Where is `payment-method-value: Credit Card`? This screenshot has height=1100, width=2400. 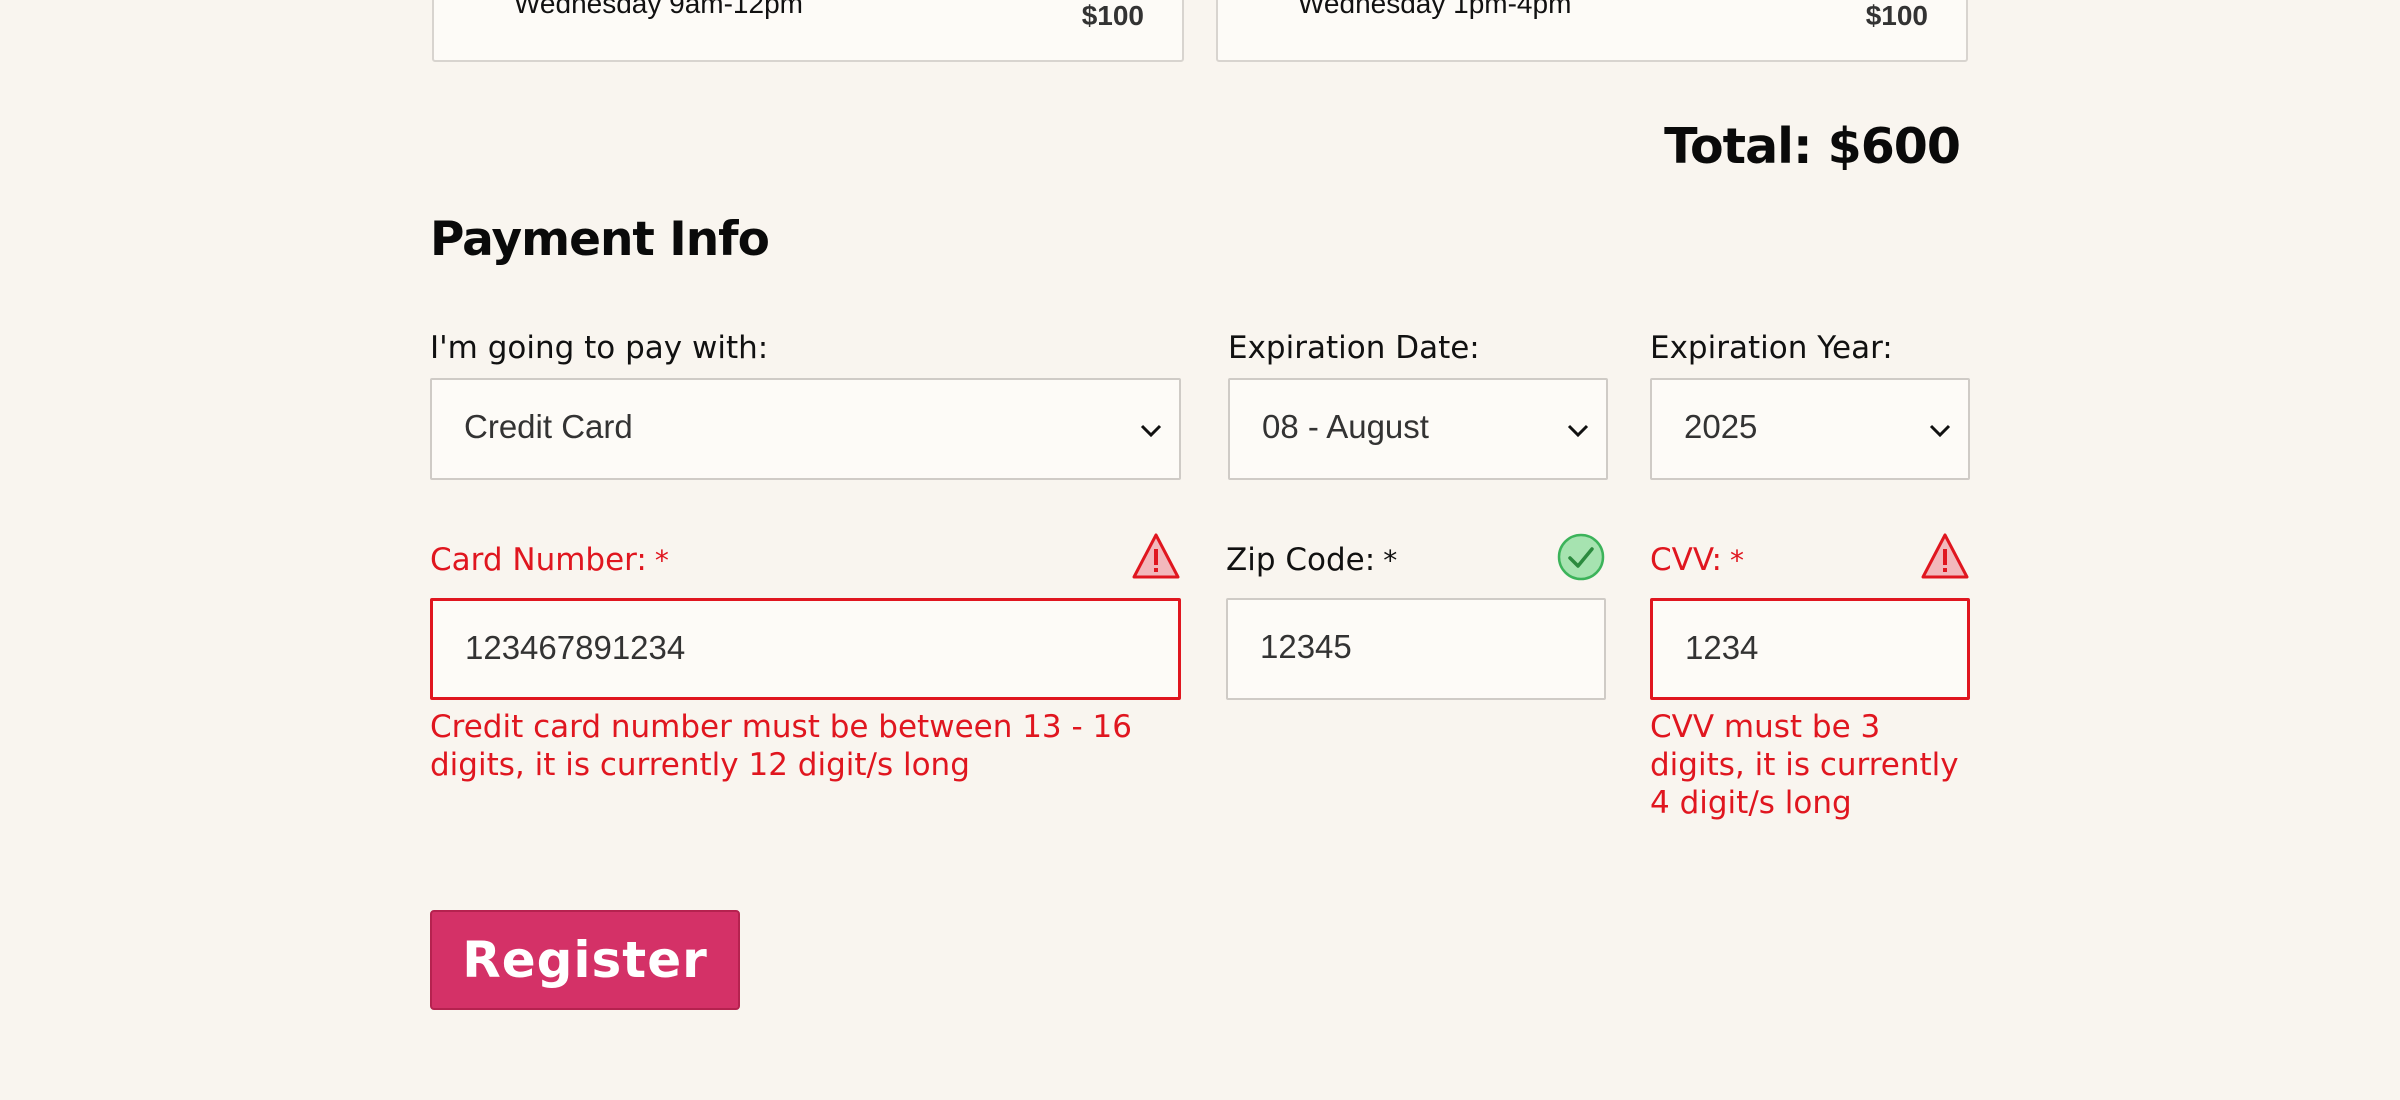 payment-method-value: Credit Card is located at coordinates (548, 426).